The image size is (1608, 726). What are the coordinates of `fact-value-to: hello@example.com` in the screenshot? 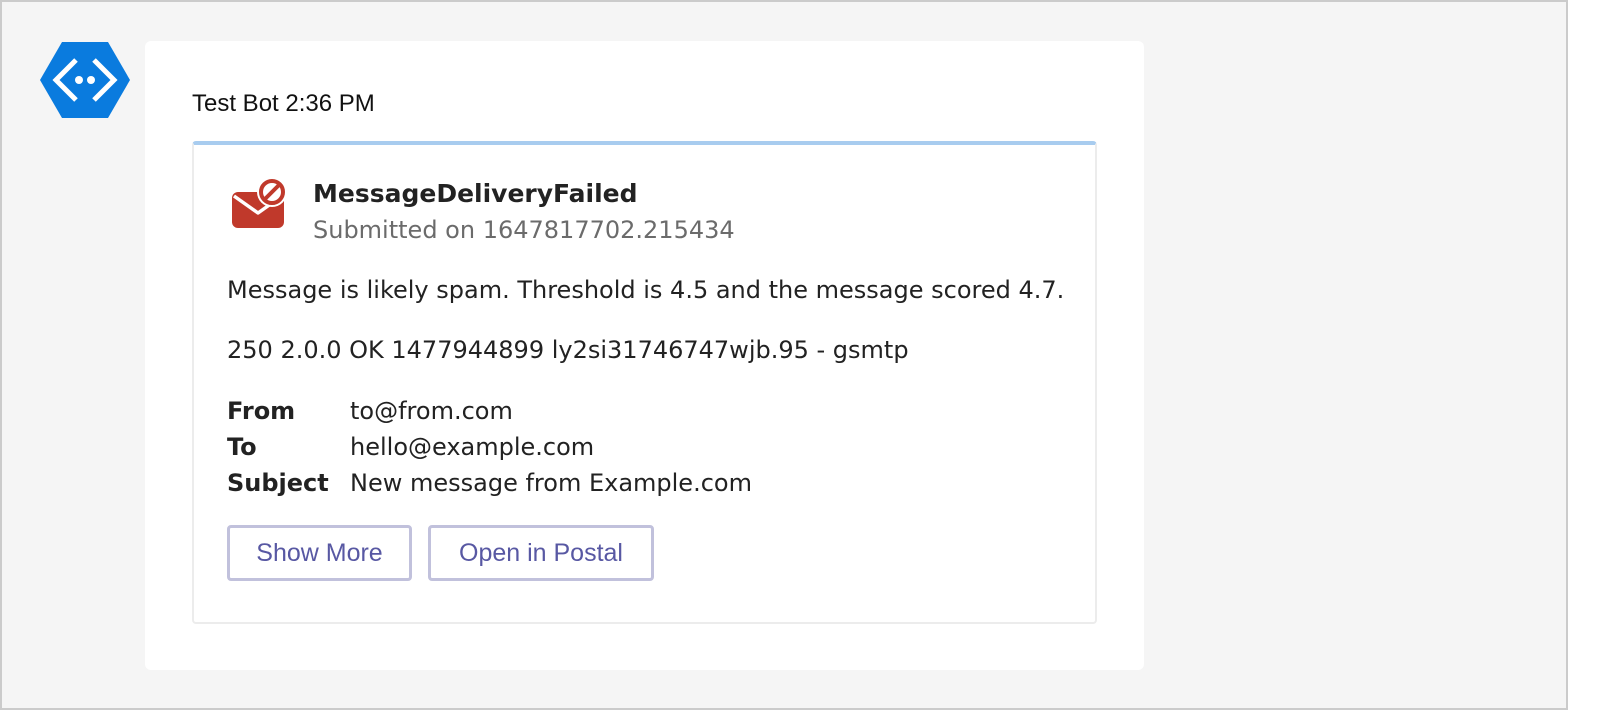 It's located at (472, 447).